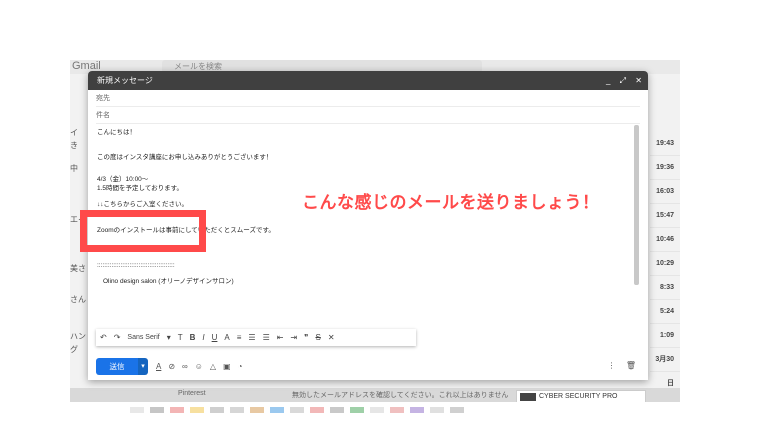 The height and width of the screenshot is (428, 760). I want to click on highlight-box, so click(143, 231).